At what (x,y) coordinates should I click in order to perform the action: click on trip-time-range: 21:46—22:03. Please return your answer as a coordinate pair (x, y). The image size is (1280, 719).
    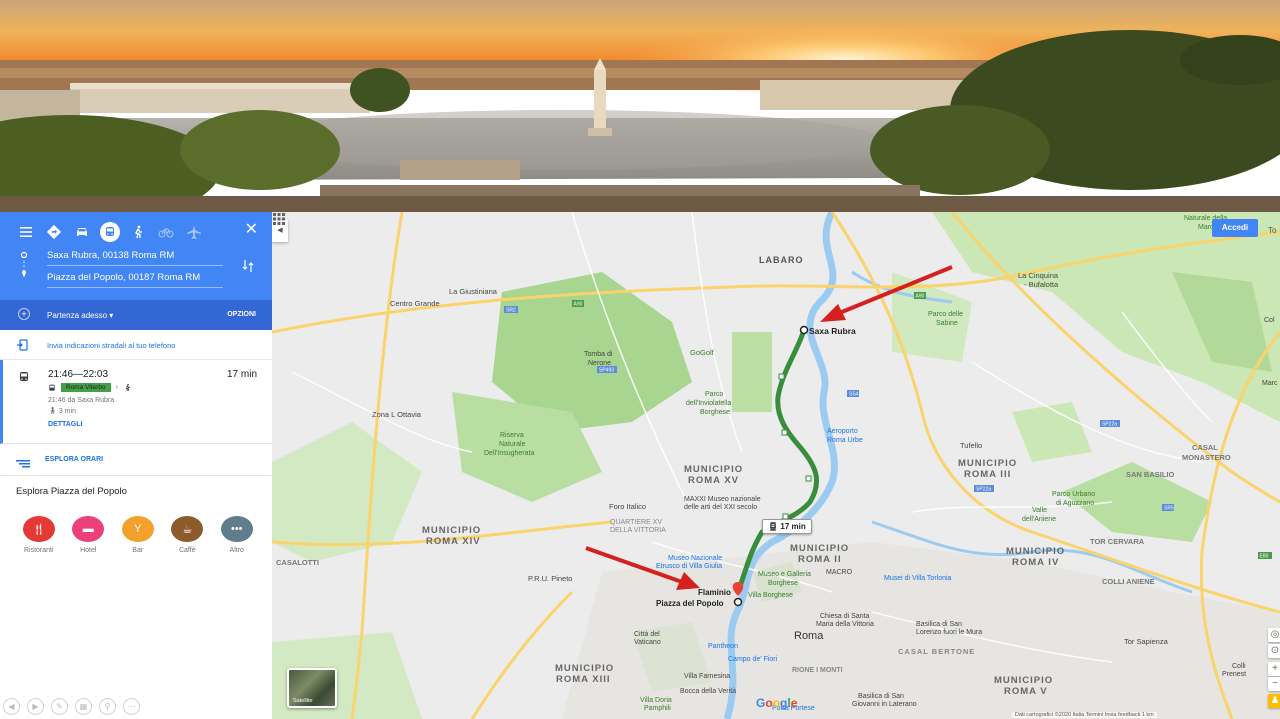
    Looking at the image, I should click on (78, 374).